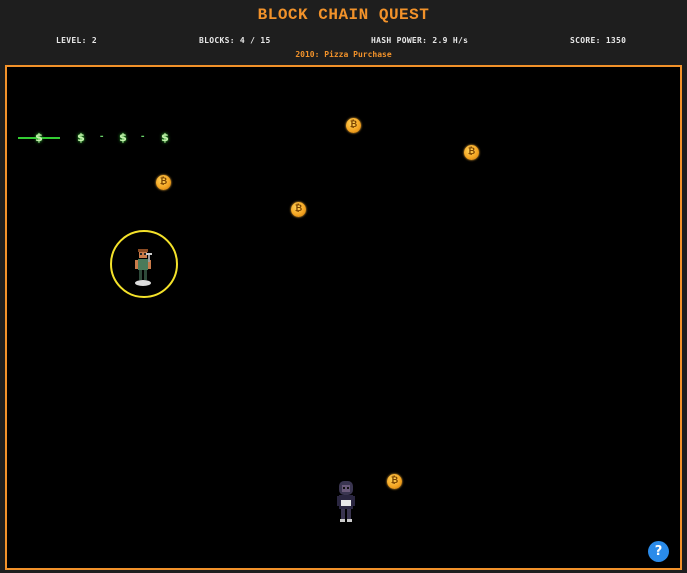 Image resolution: width=687 pixels, height=573 pixels. Describe the element at coordinates (598, 40) in the screenshot. I see `score-label: SCORE: 1350` at that location.